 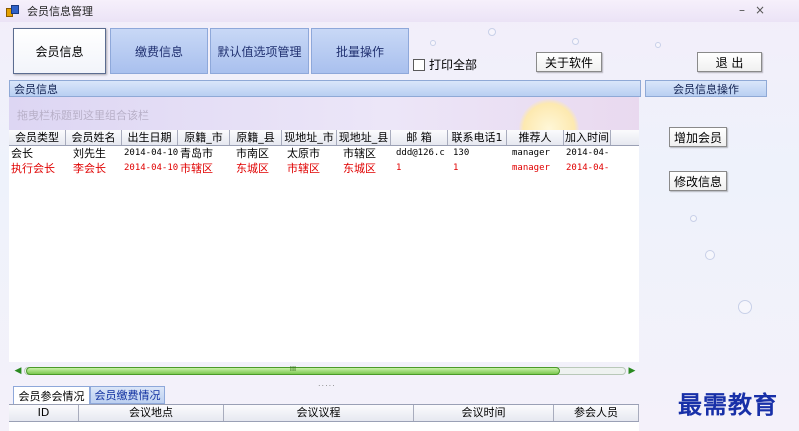 I want to click on column-header: 参会人员, so click(x=596, y=413).